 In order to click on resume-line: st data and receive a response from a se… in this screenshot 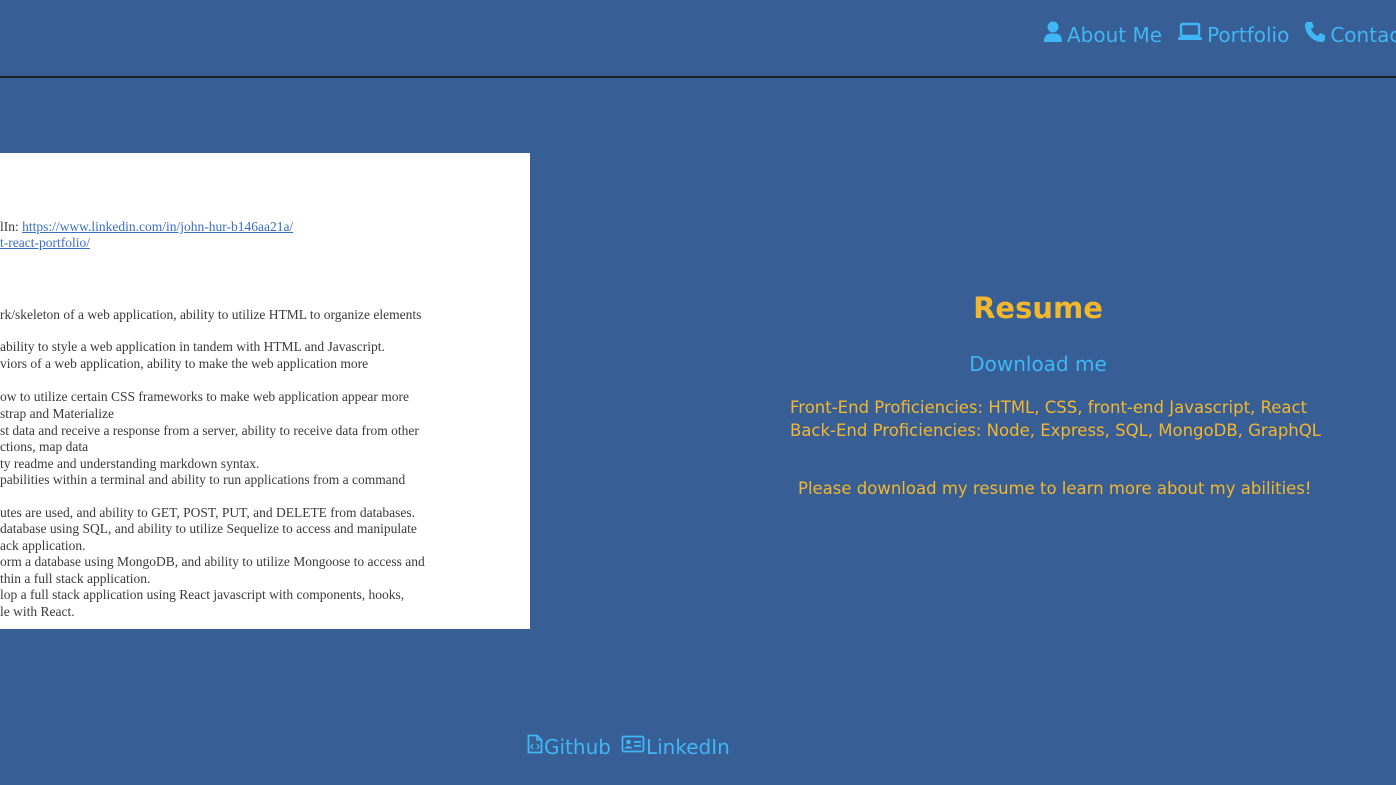, I will do `click(209, 430)`.